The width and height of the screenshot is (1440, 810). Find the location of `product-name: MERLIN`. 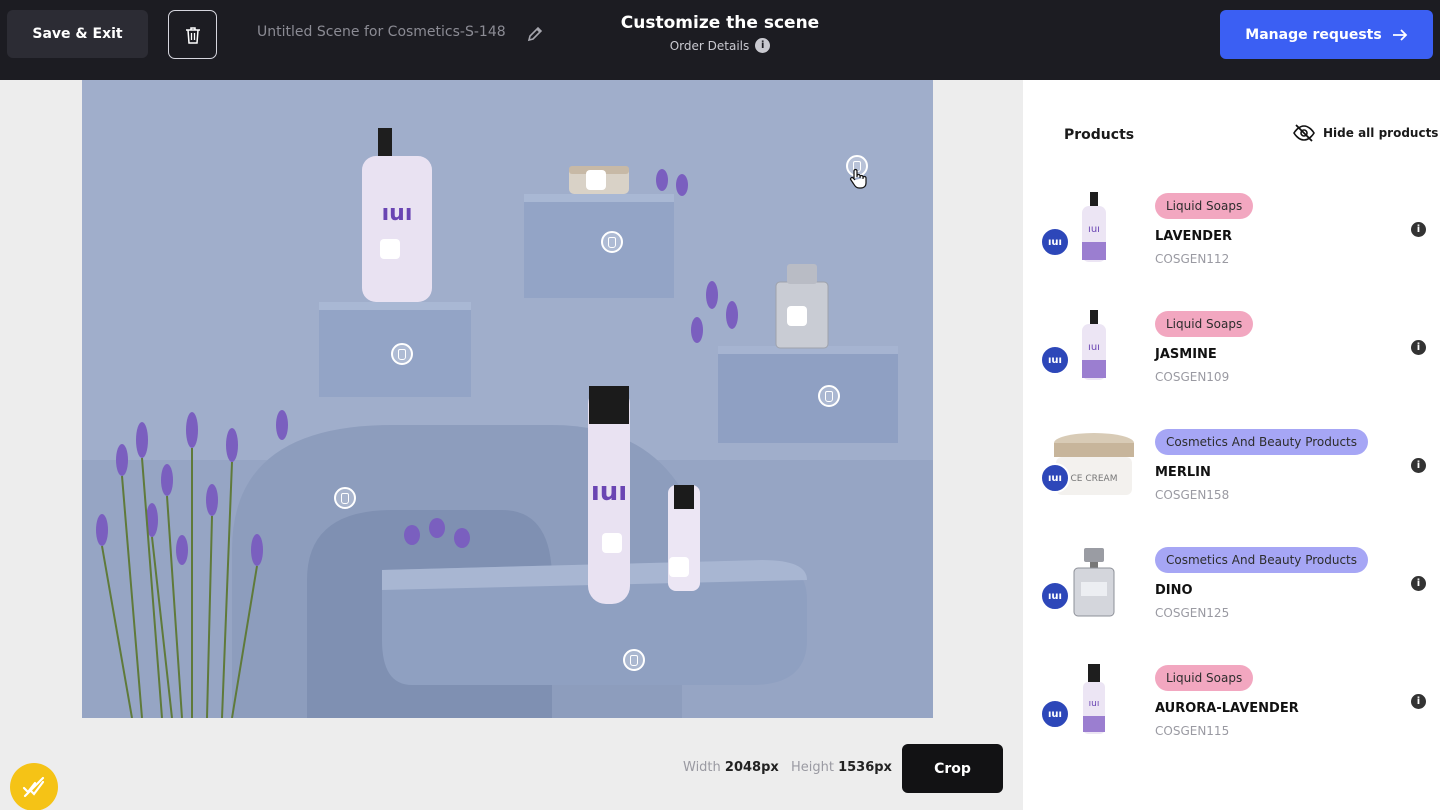

product-name: MERLIN is located at coordinates (1183, 472).